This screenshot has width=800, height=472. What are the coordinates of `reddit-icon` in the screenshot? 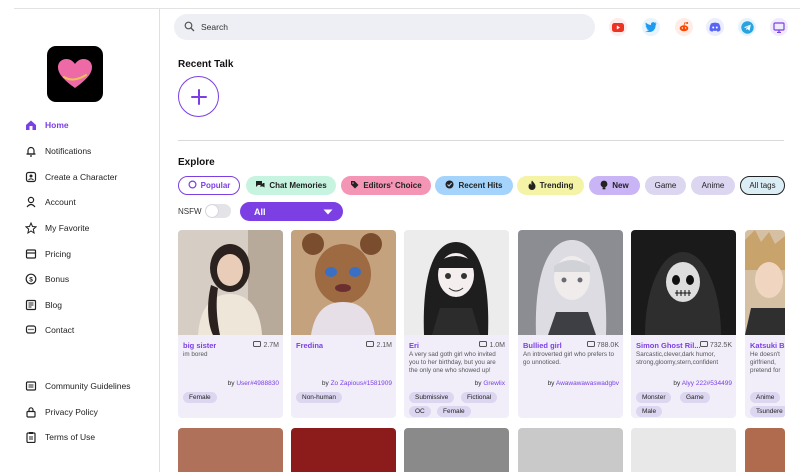 It's located at (684, 27).